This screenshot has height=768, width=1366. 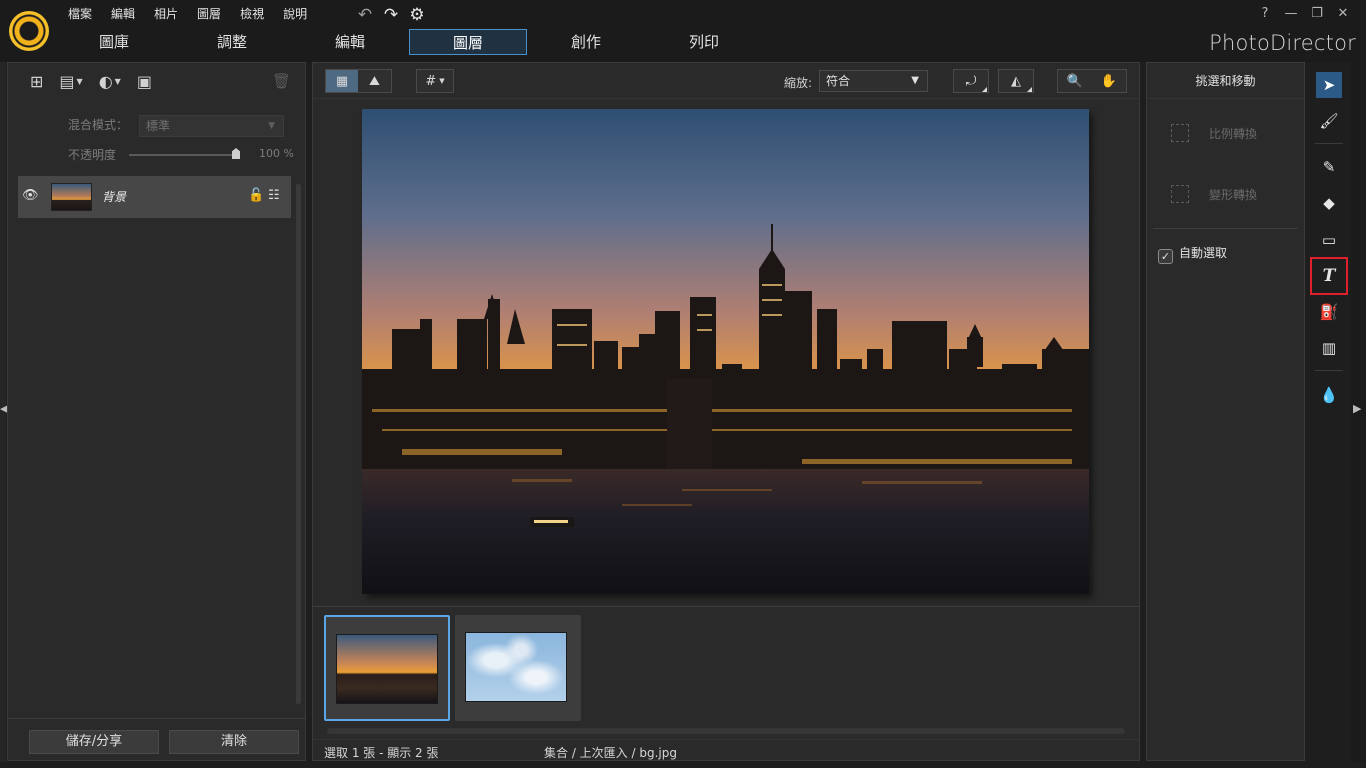 I want to click on tool-options-panel: 挑選和移動 比例轉換 變形轉換 ✓ 自動選取, so click(x=1225, y=411).